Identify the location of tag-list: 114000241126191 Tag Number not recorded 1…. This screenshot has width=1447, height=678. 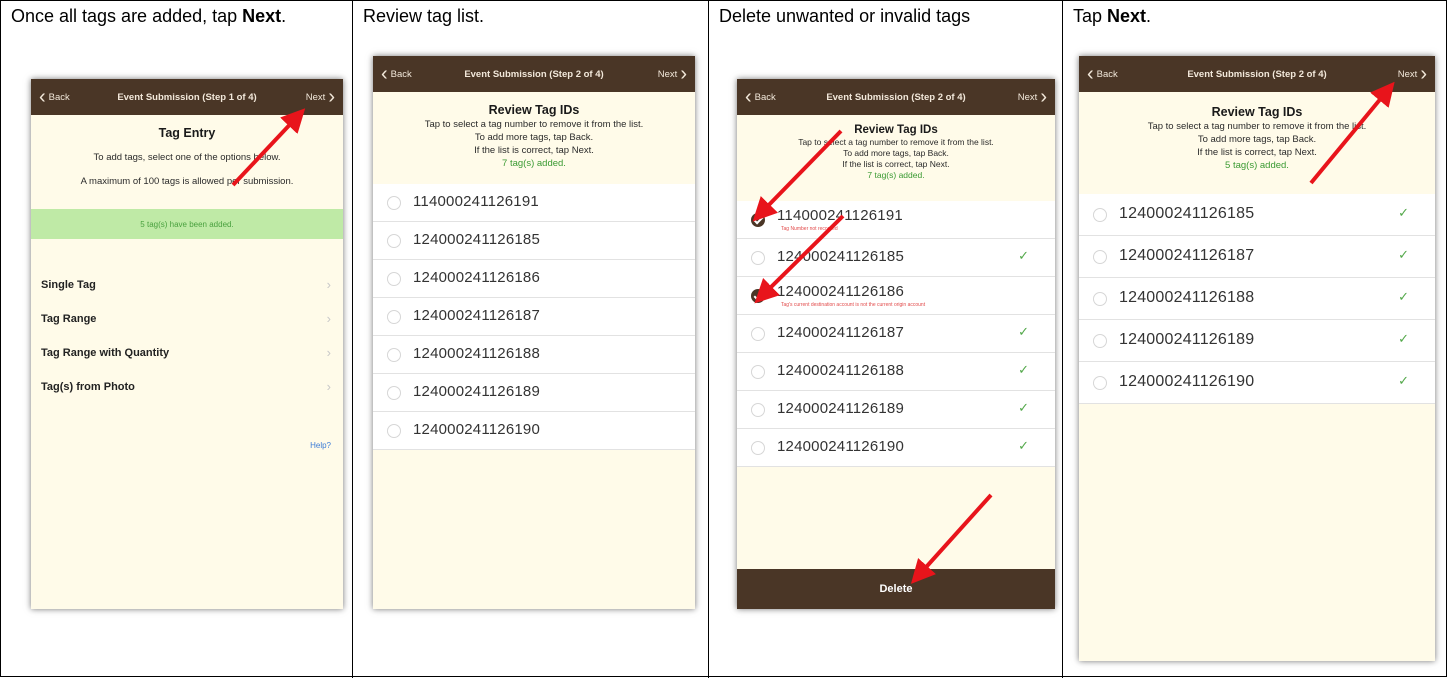
(896, 334).